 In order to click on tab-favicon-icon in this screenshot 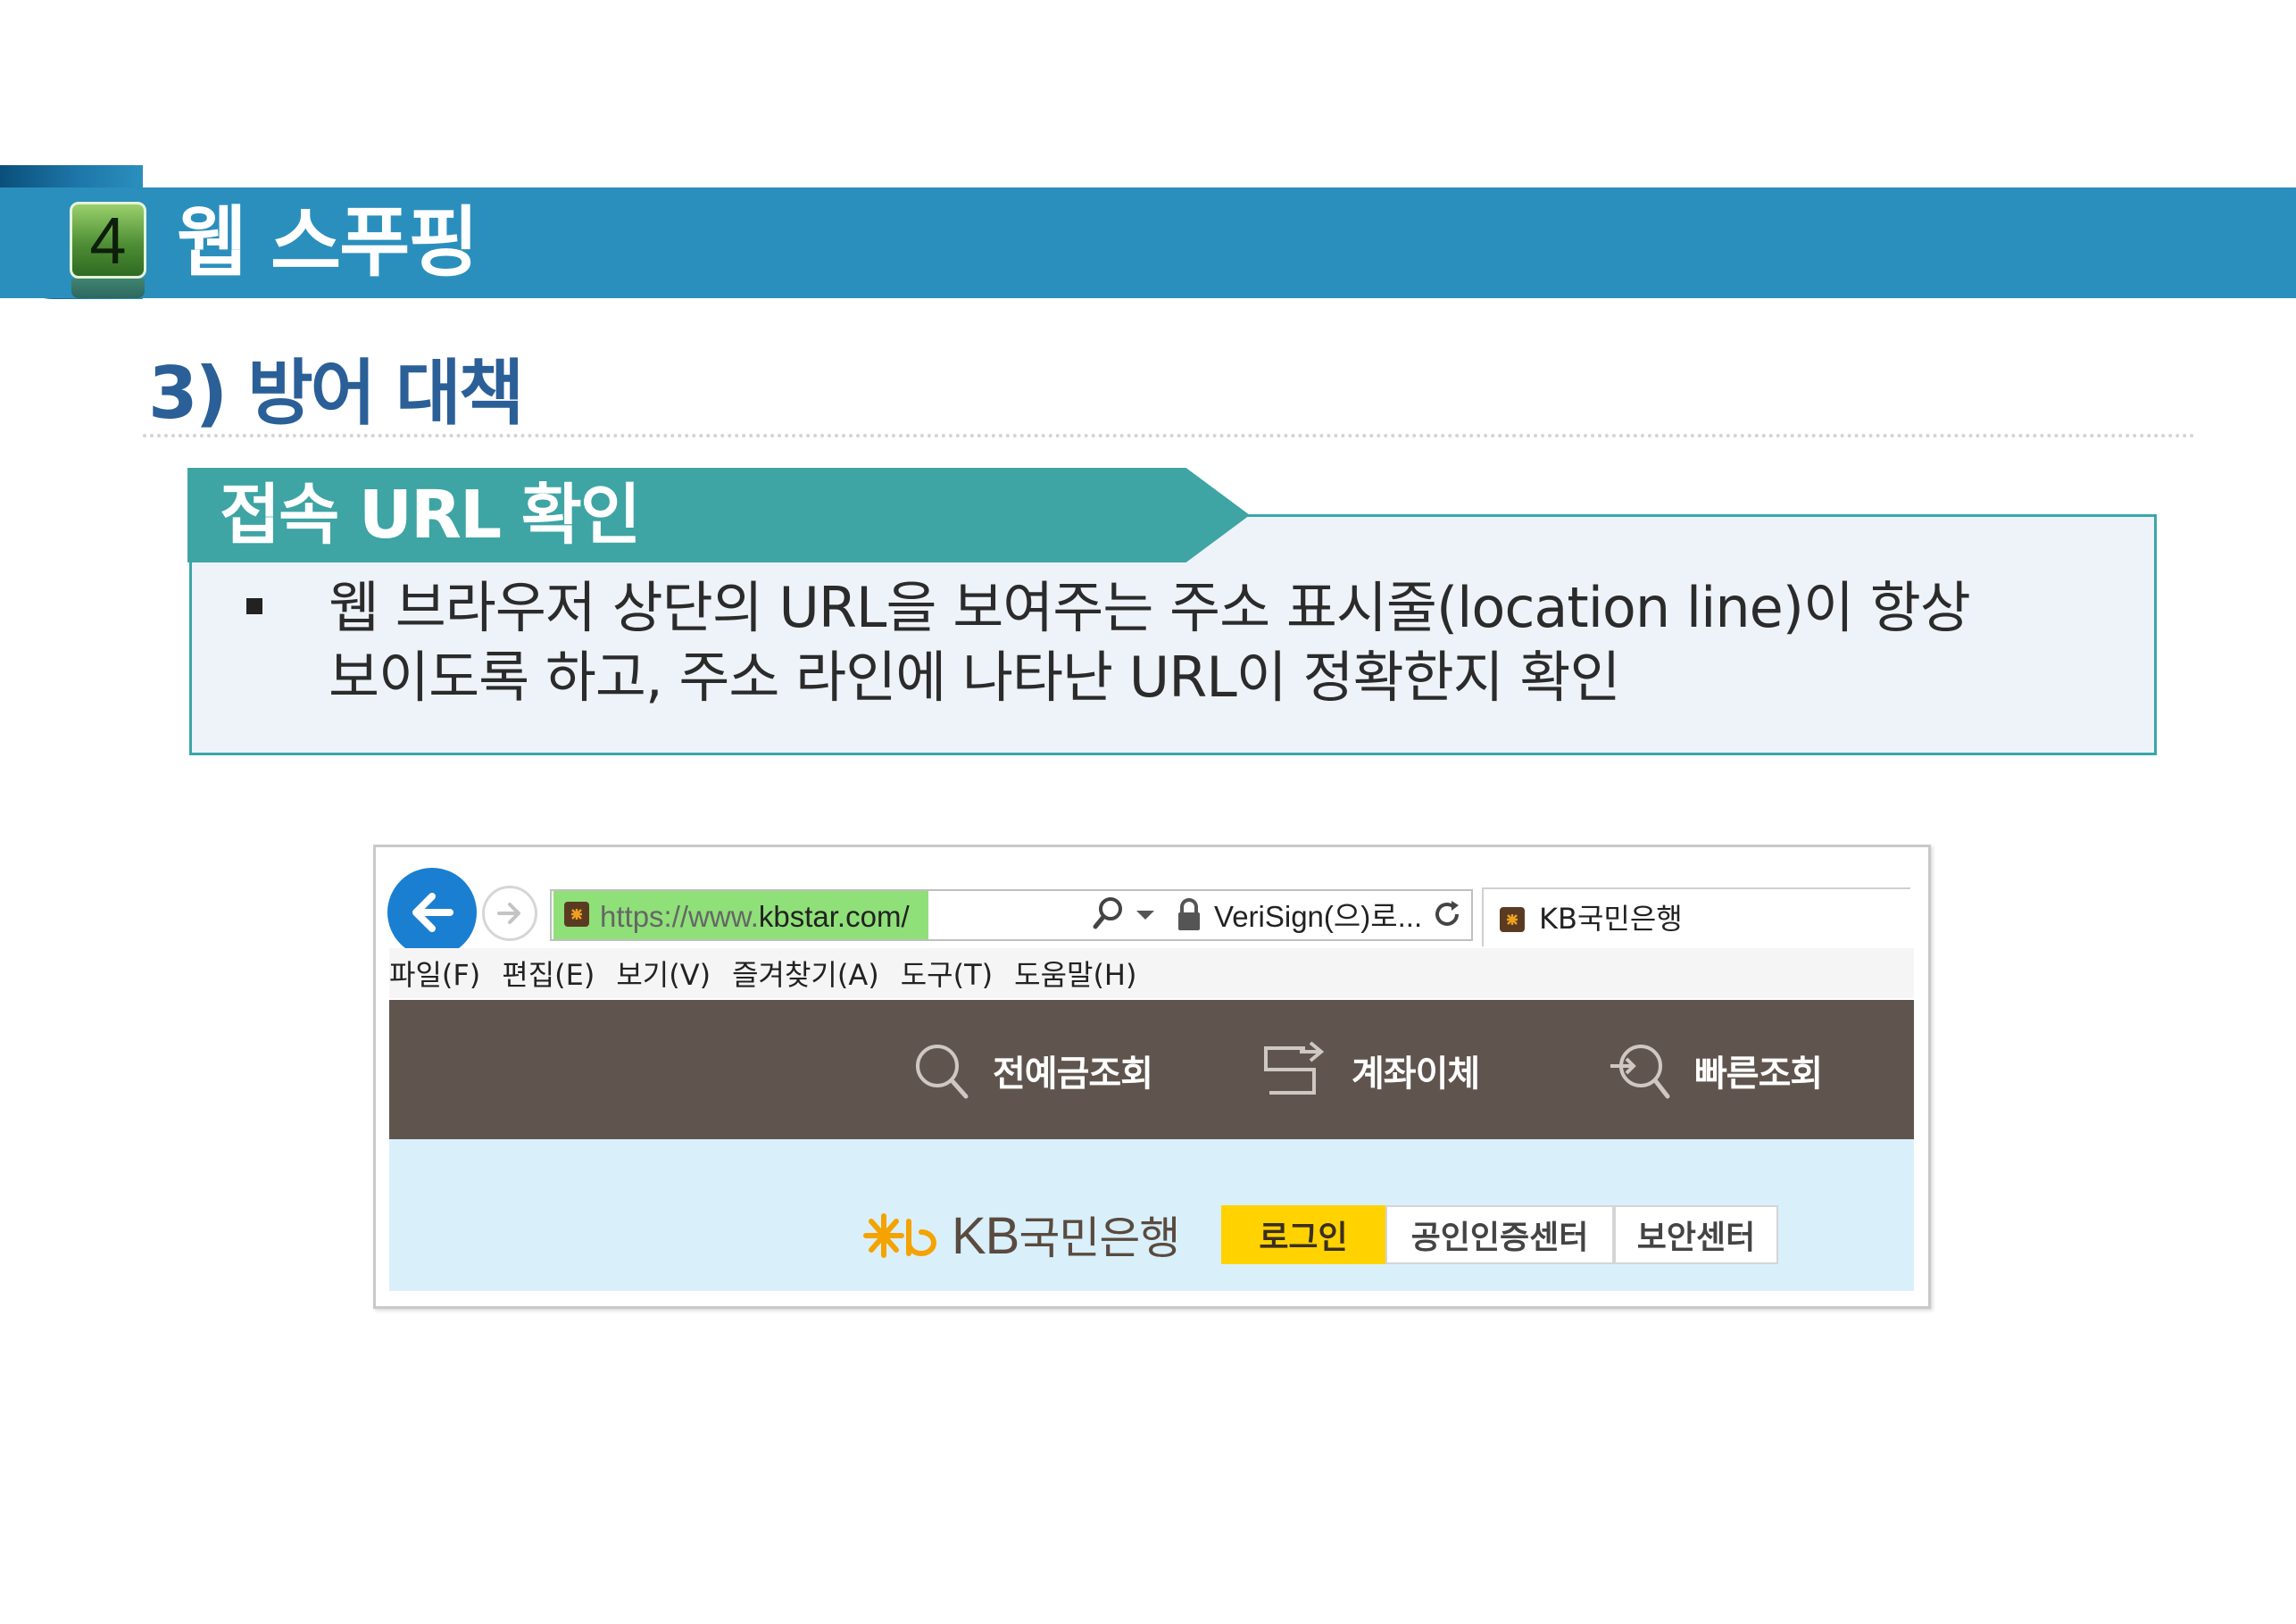, I will do `click(1512, 919)`.